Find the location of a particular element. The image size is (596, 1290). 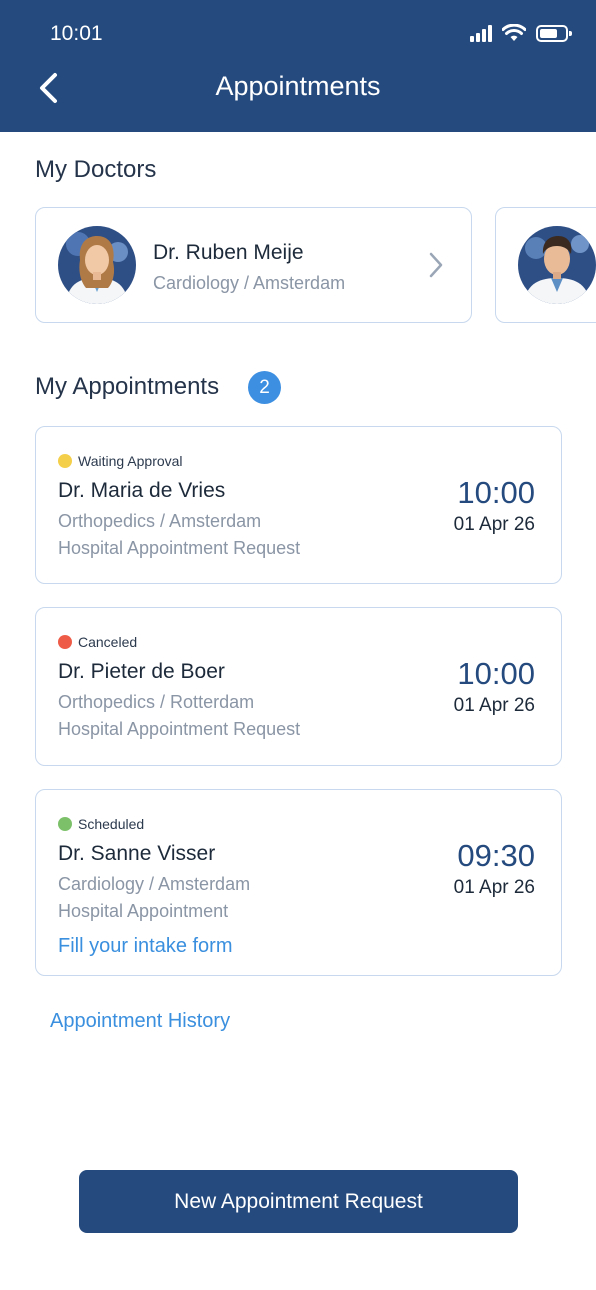

cellular-signal-icon is located at coordinates (481, 33).